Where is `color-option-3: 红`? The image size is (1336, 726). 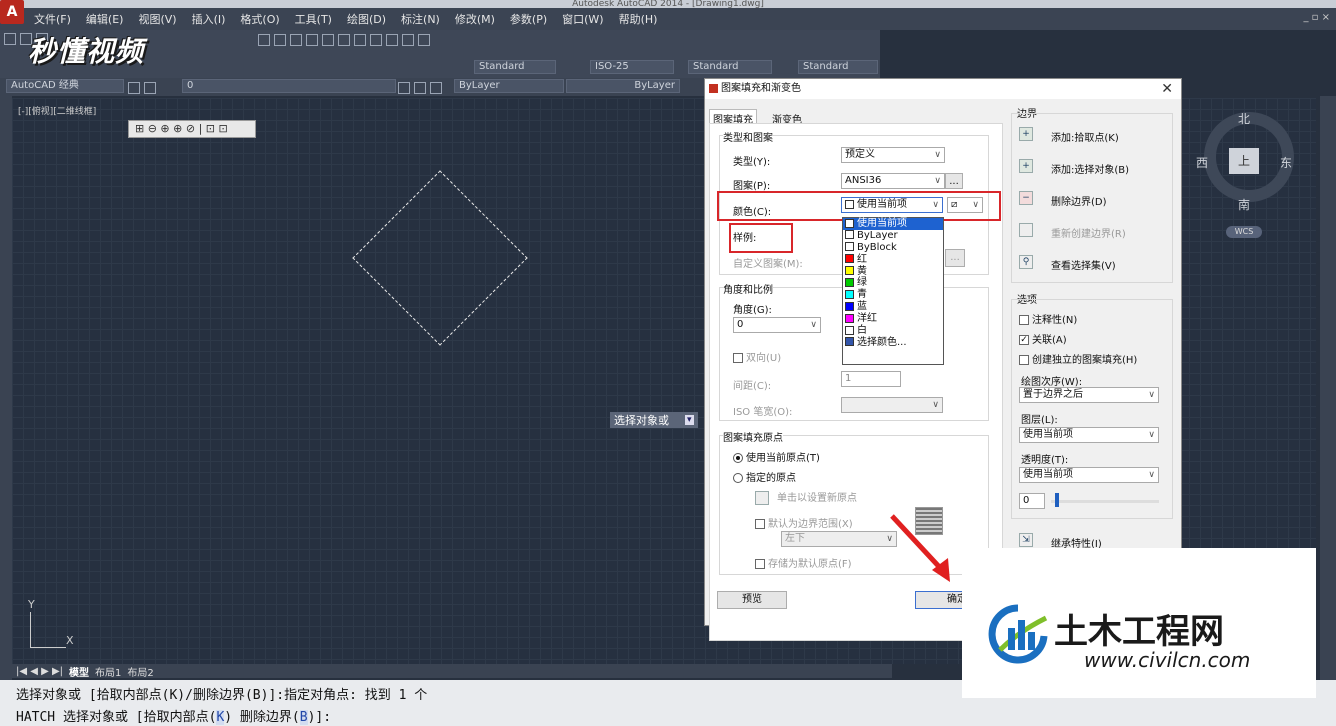
color-option-3: 红 is located at coordinates (893, 260).